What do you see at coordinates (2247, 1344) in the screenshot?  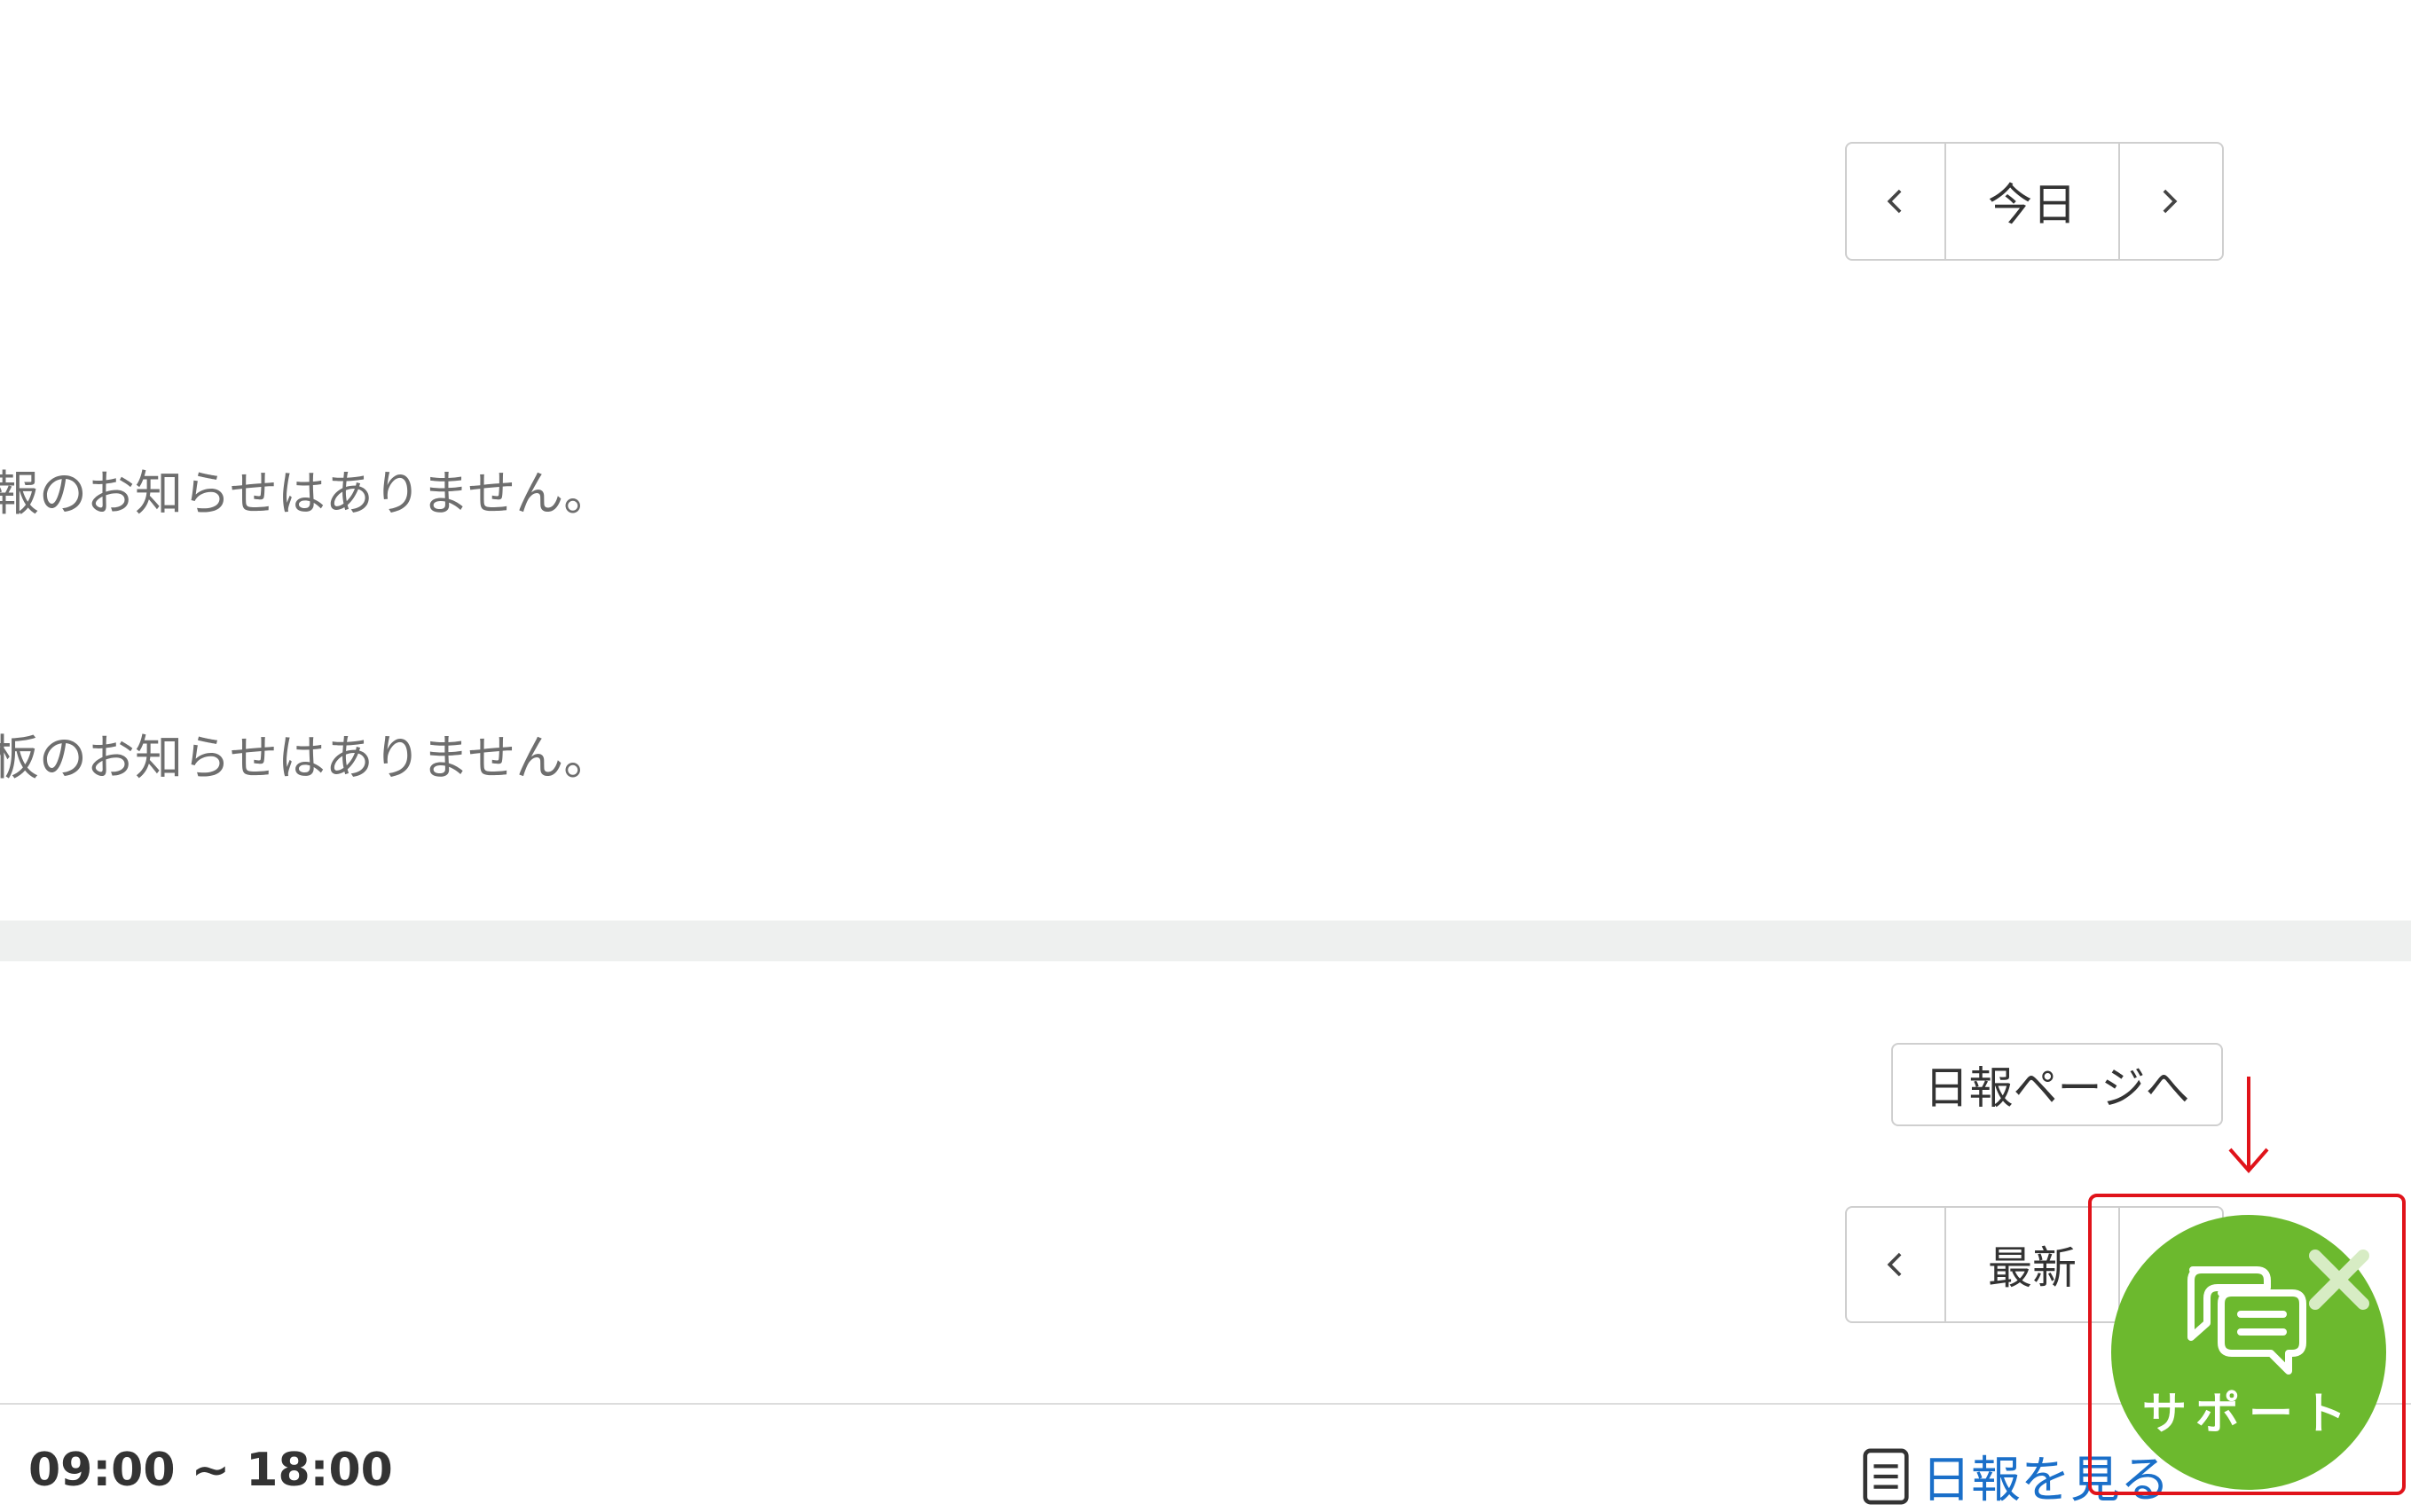 I see `highlight-box` at bounding box center [2247, 1344].